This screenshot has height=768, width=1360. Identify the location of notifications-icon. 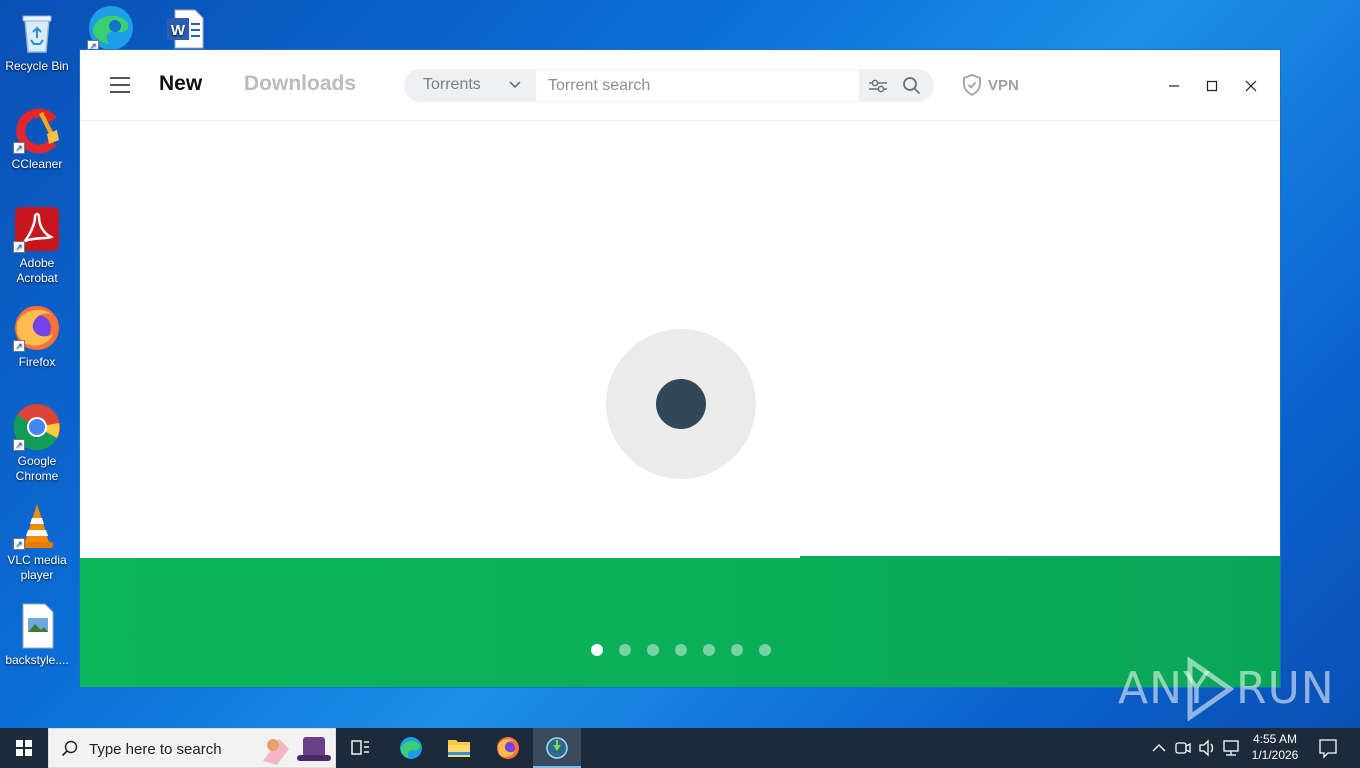
(1328, 748).